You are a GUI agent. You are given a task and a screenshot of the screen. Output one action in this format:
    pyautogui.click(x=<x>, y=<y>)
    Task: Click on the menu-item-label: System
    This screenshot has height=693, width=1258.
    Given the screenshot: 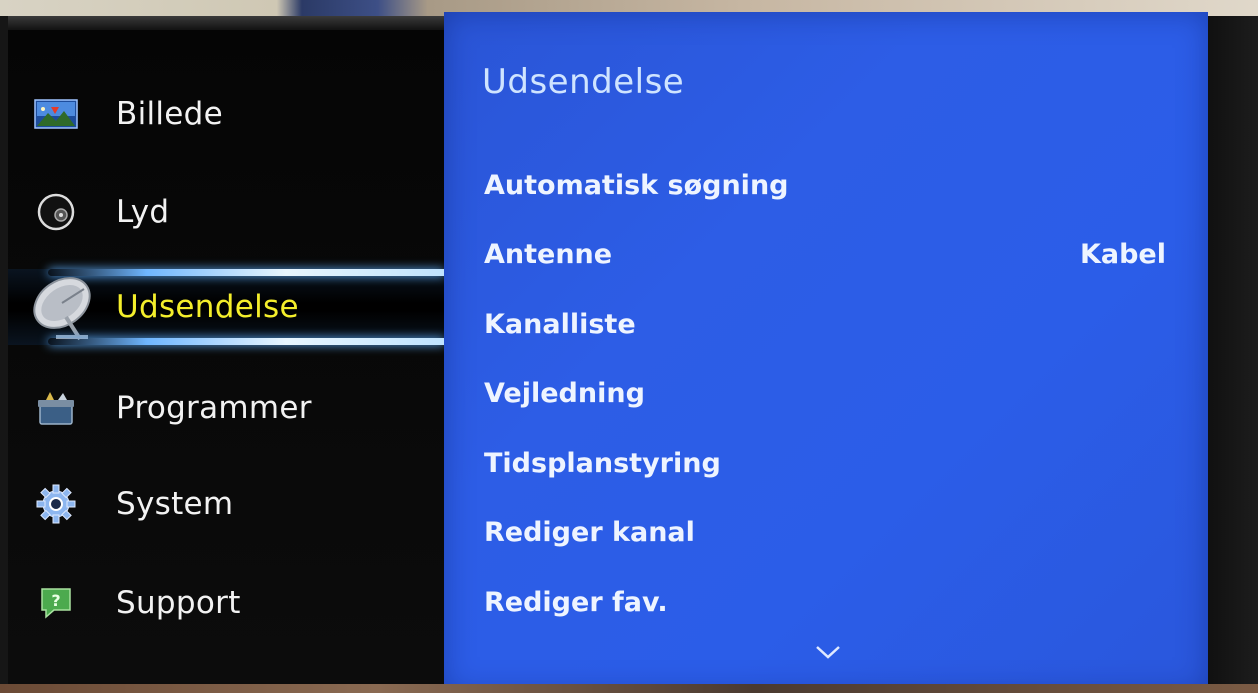 What is the action you would take?
    pyautogui.click(x=175, y=504)
    